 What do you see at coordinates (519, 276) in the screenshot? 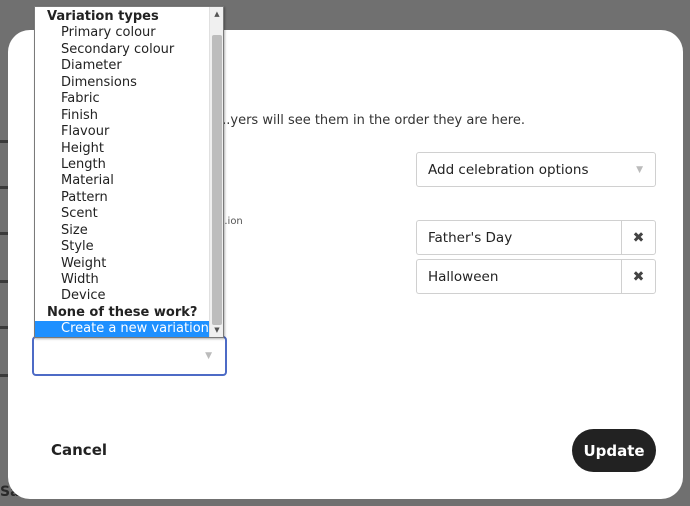
I see `option-value-field: Halloween` at bounding box center [519, 276].